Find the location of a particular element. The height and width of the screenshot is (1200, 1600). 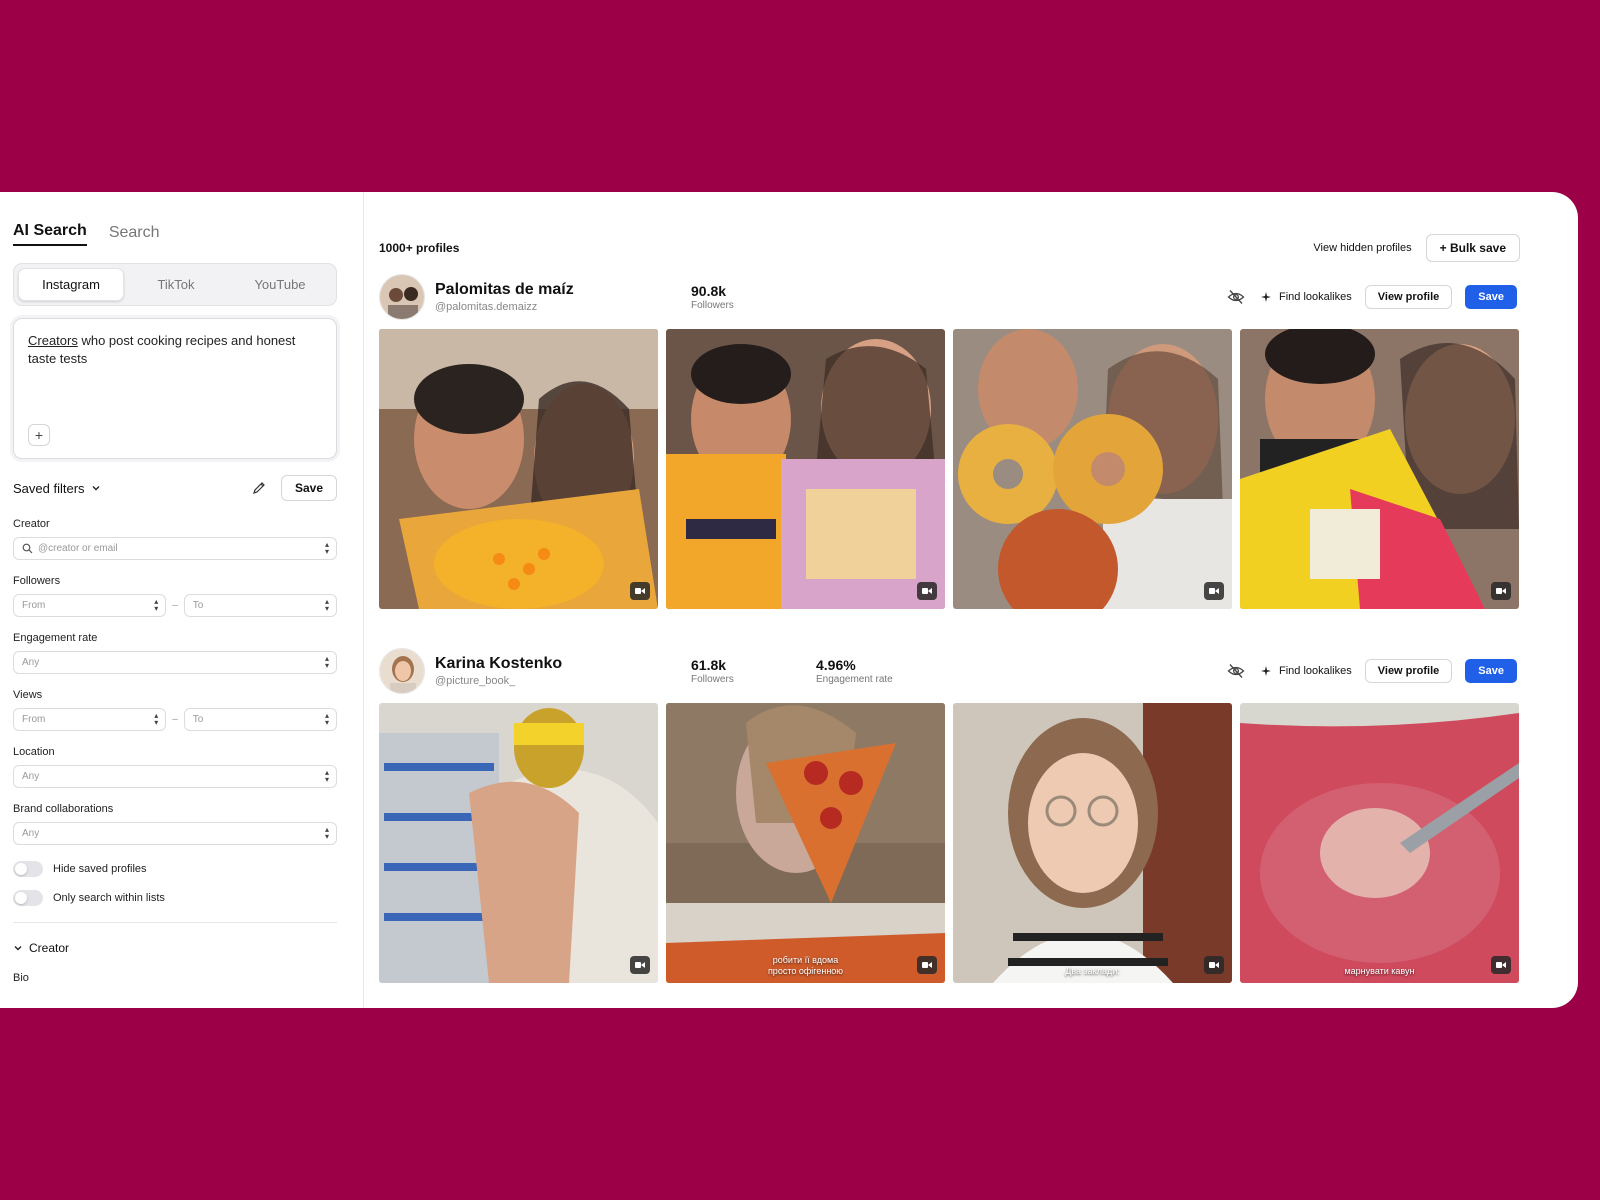

followers-stat: 61.8k Followers is located at coordinates (753, 671).